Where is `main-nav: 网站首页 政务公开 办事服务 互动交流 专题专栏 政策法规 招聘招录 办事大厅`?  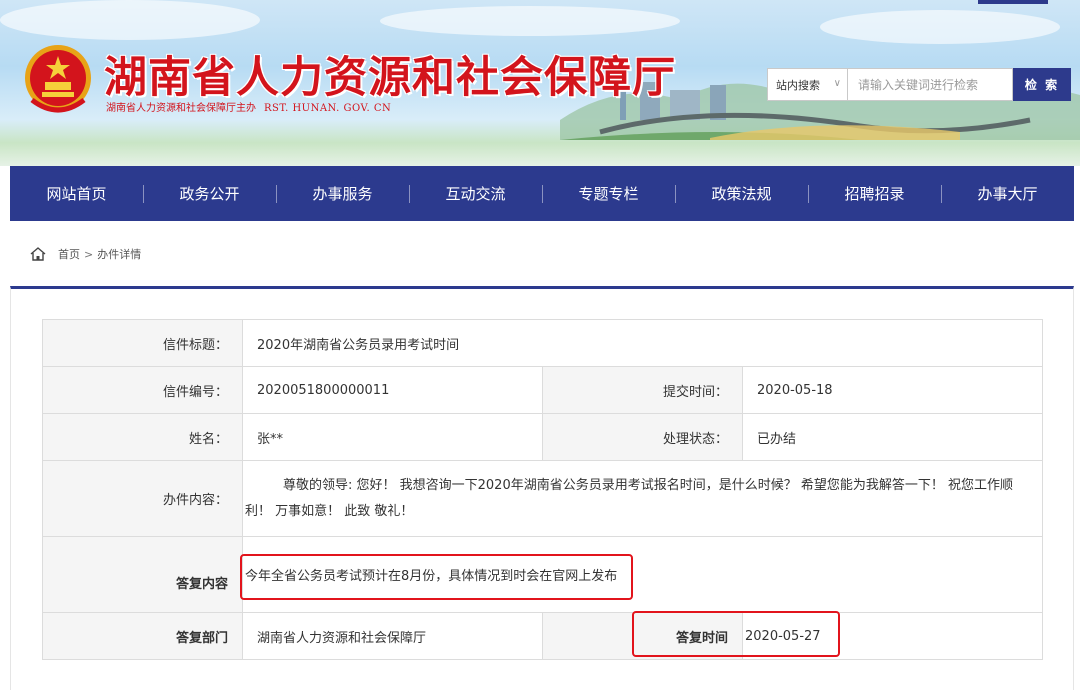
main-nav: 网站首页 政务公开 办事服务 互动交流 专题专栏 政策法规 招聘招录 办事大厅 is located at coordinates (542, 193).